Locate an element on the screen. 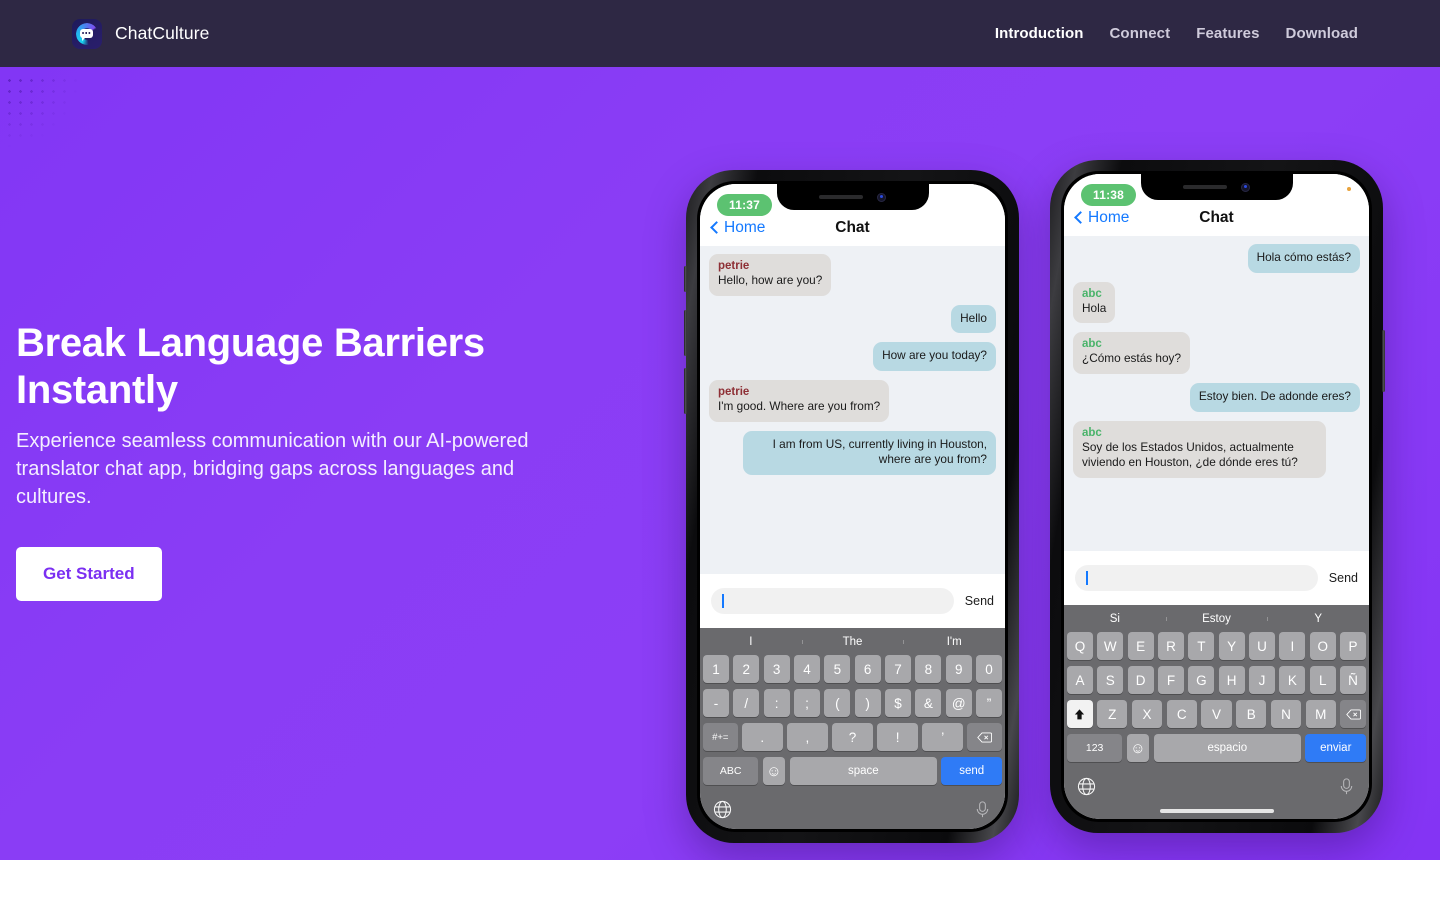 The width and height of the screenshot is (1440, 900). space-key: space is located at coordinates (863, 771).